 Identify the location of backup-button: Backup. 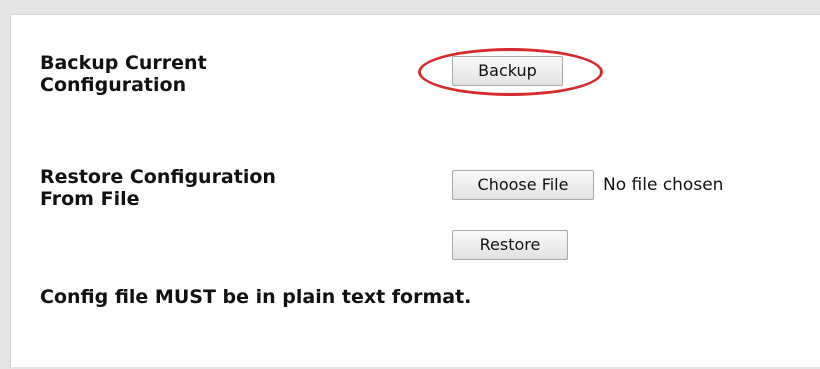
(507, 71).